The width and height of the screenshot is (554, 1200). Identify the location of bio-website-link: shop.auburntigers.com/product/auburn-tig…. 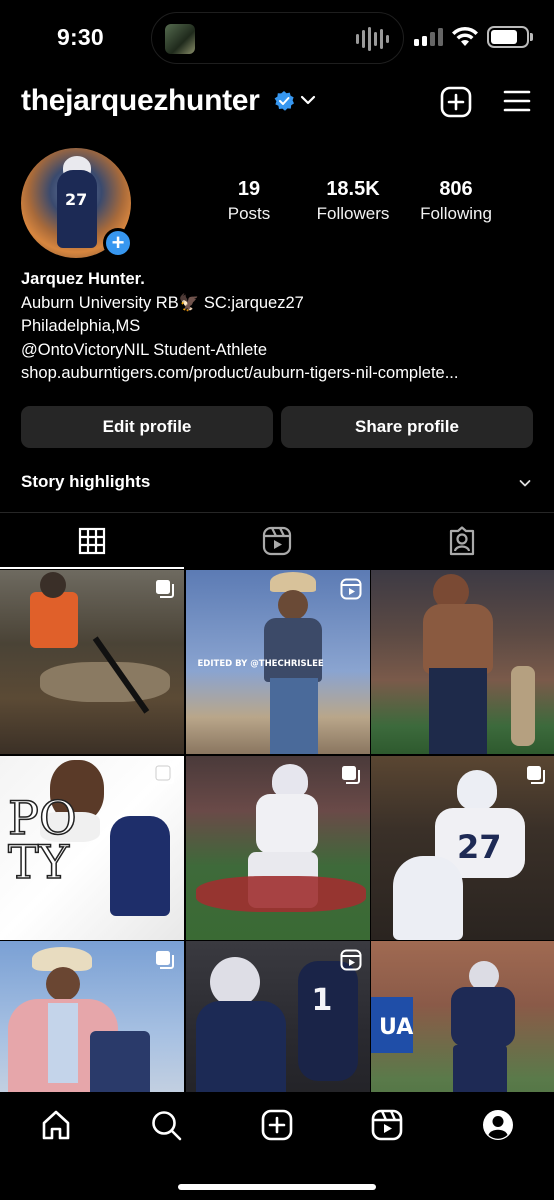
(281, 374).